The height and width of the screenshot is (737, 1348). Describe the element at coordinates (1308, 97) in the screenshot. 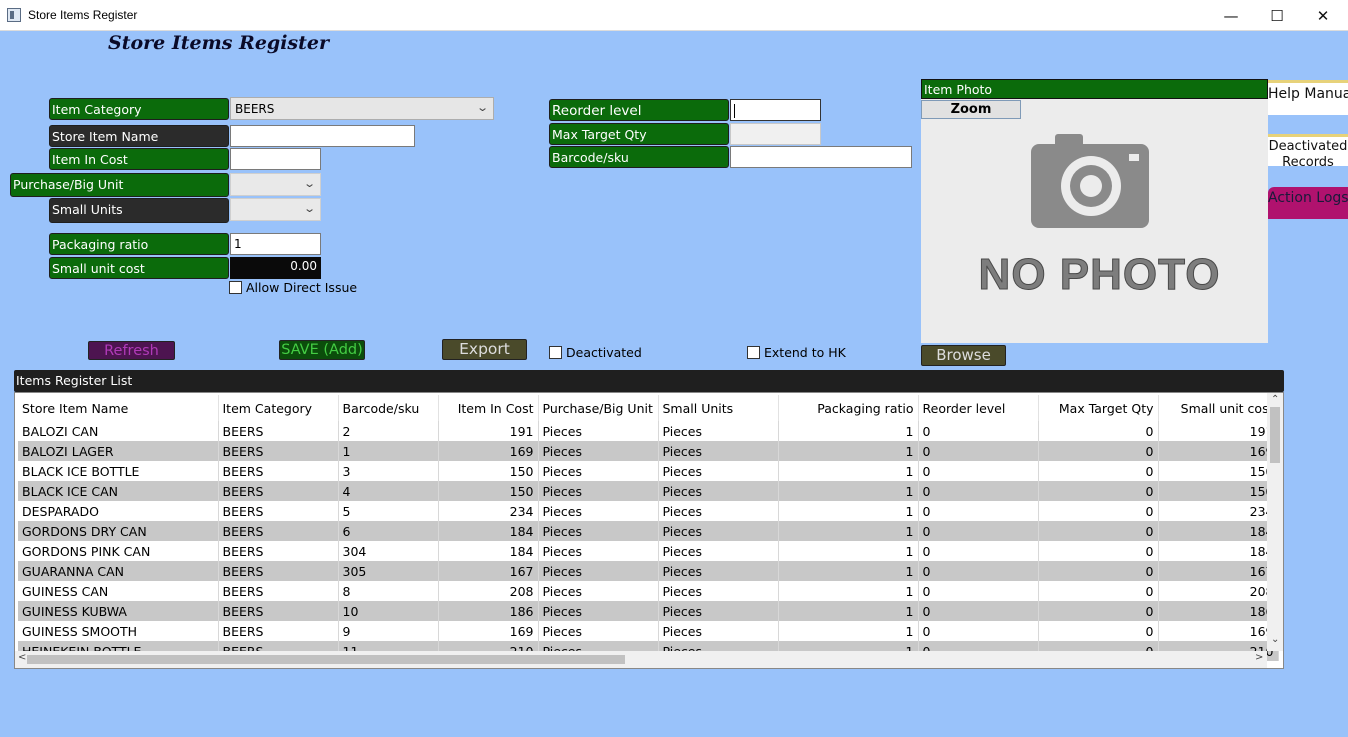

I see `help-manual-button: Help Manual` at that location.